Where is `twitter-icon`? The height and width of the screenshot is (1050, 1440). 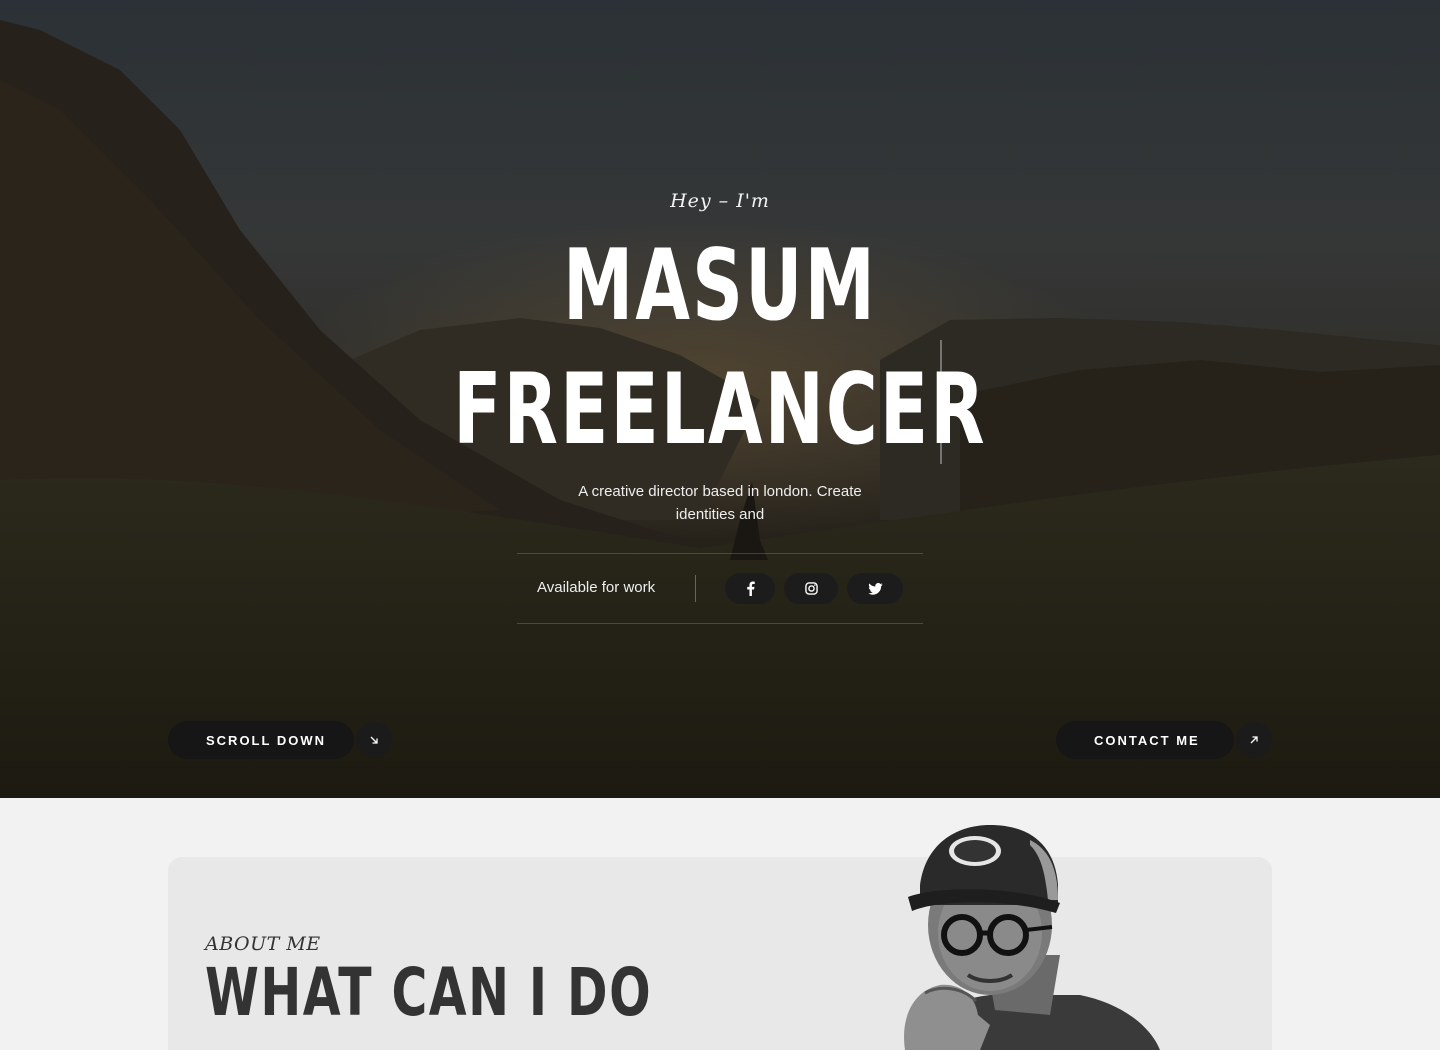 twitter-icon is located at coordinates (875, 588).